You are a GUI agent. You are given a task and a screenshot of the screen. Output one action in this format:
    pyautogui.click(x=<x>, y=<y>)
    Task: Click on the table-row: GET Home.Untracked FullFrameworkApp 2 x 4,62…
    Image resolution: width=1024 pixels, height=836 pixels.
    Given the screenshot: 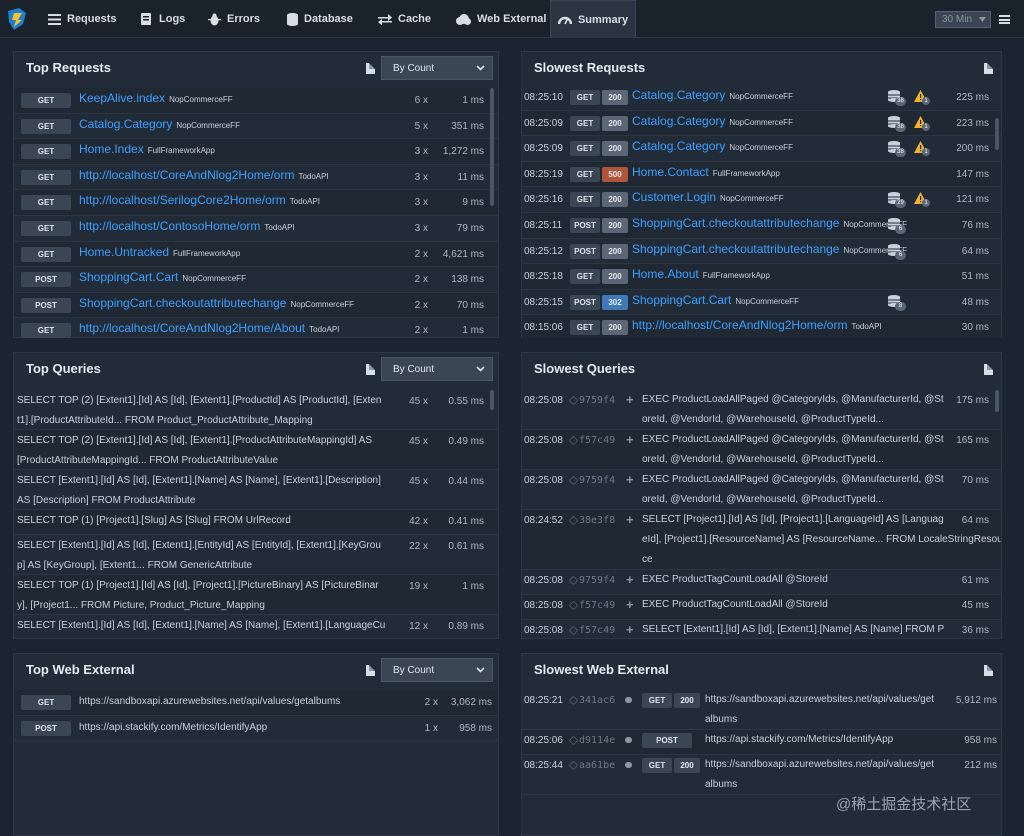 What is the action you would take?
    pyautogui.click(x=256, y=254)
    